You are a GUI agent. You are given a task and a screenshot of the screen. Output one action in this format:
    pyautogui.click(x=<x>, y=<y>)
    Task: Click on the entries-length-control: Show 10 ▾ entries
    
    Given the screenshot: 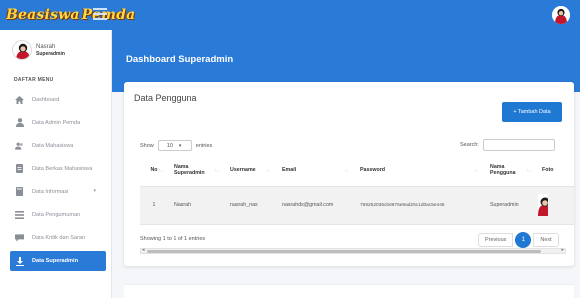 What is the action you would take?
    pyautogui.click(x=176, y=145)
    